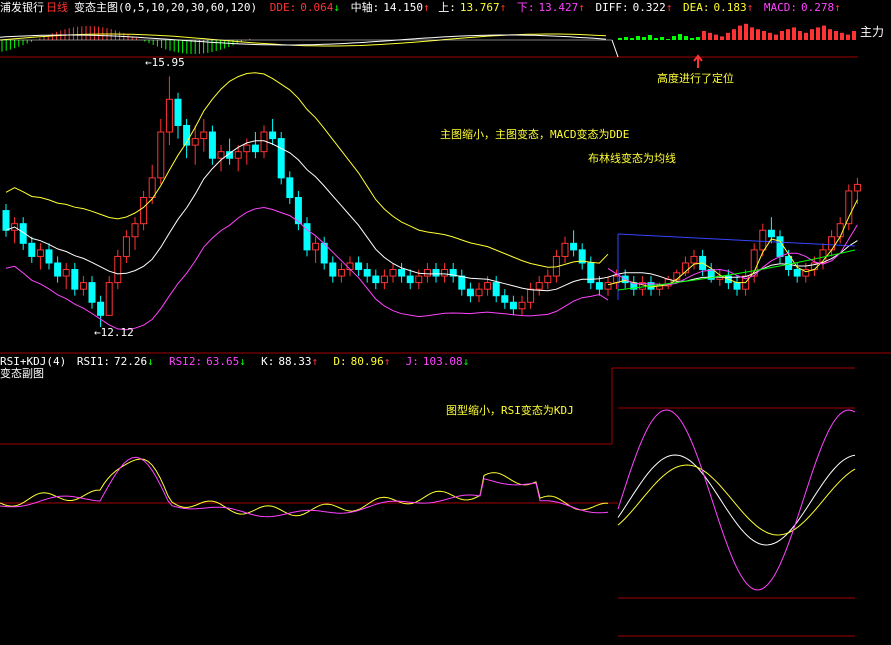  What do you see at coordinates (185, 361) in the screenshot?
I see `rsi2-label: RSI2:` at bounding box center [185, 361].